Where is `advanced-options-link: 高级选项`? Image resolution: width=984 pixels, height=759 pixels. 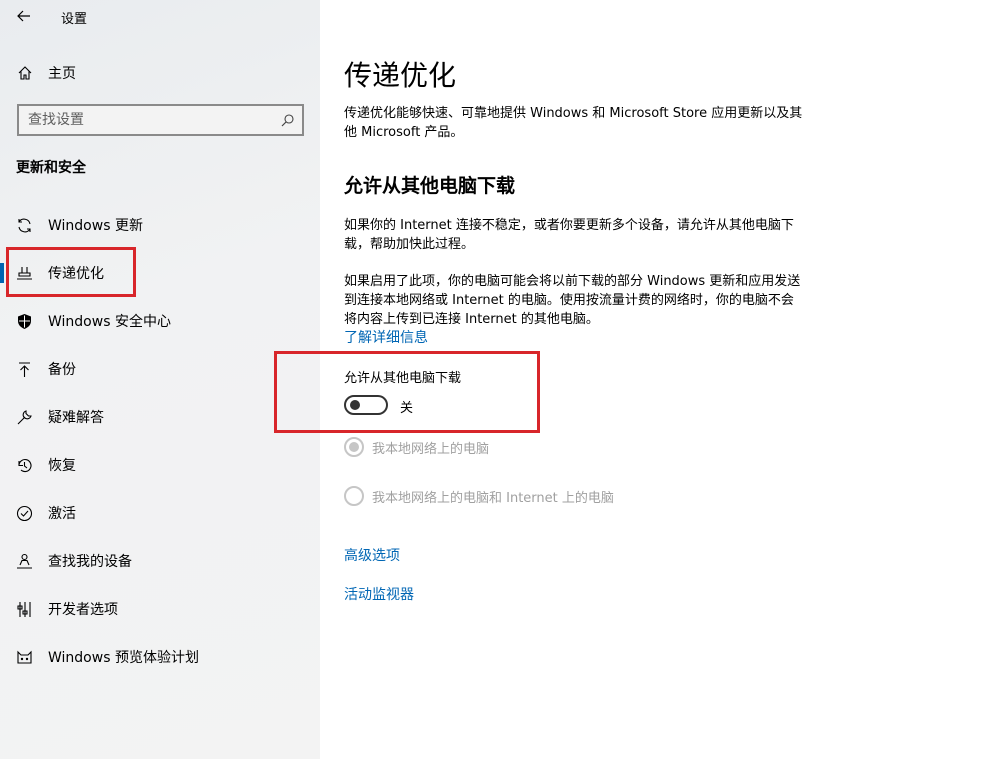 advanced-options-link: 高级选项 is located at coordinates (372, 555).